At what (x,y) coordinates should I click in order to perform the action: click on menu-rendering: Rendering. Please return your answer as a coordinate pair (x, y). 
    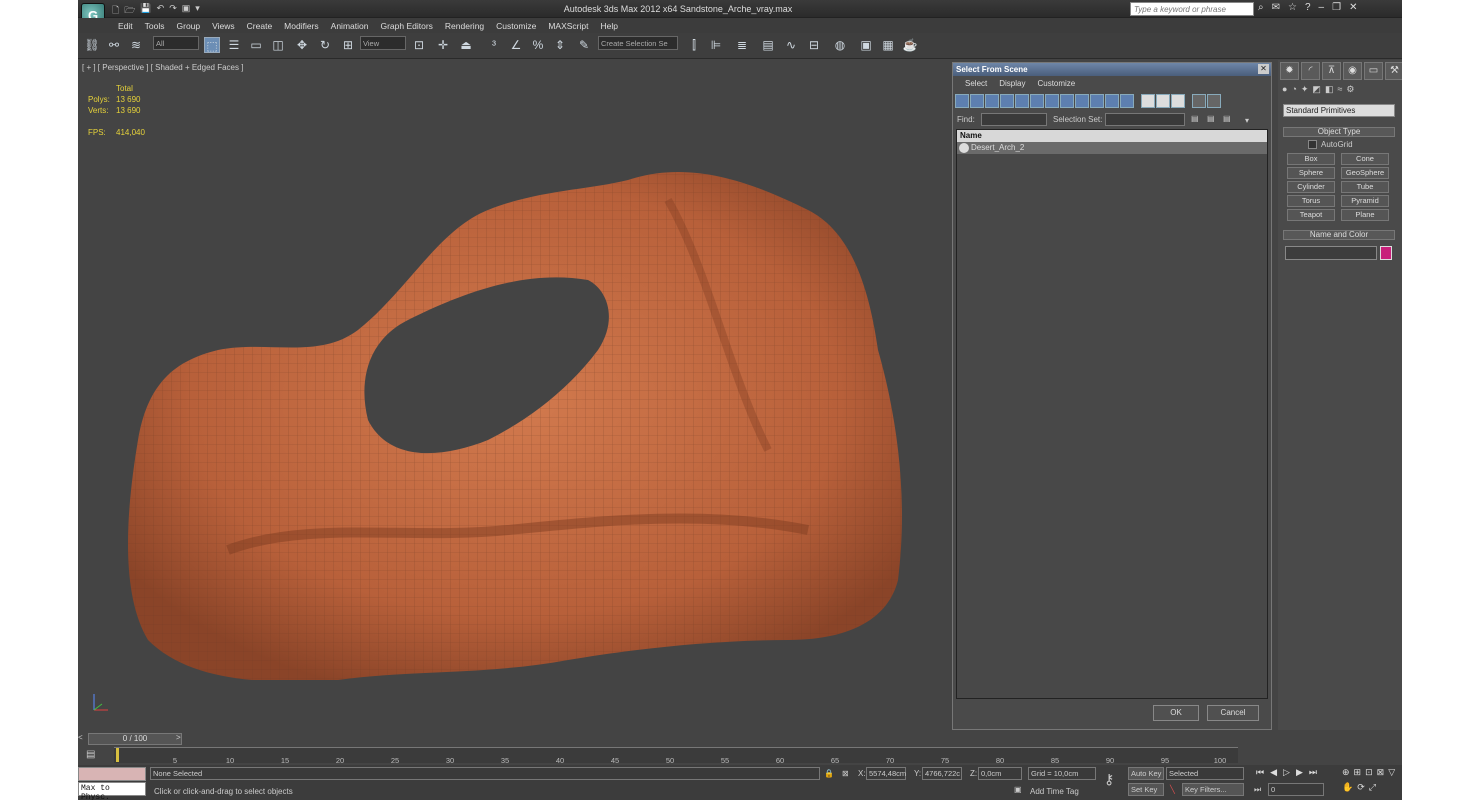
    Looking at the image, I should click on (464, 25).